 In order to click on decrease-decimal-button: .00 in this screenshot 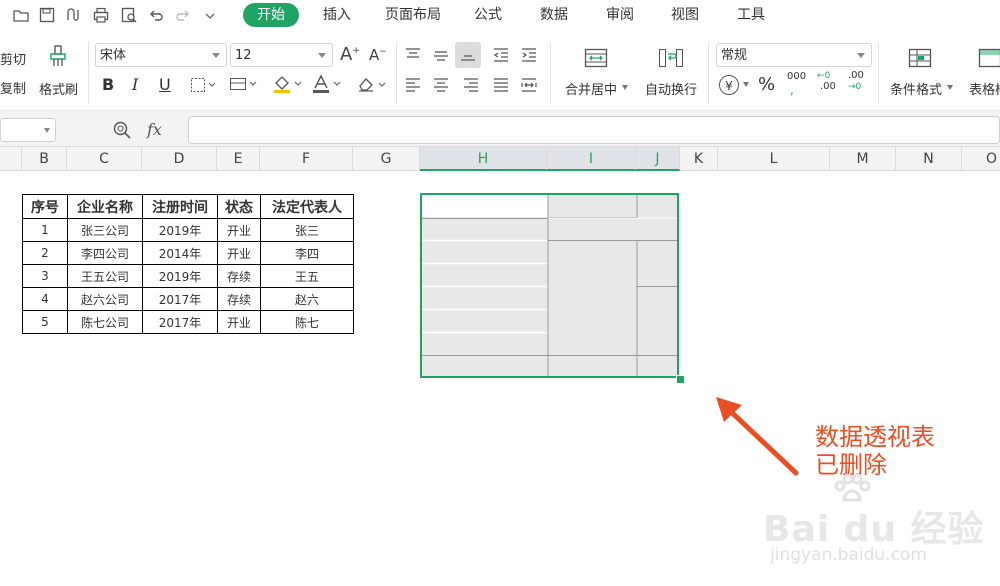, I will do `click(856, 76)`.